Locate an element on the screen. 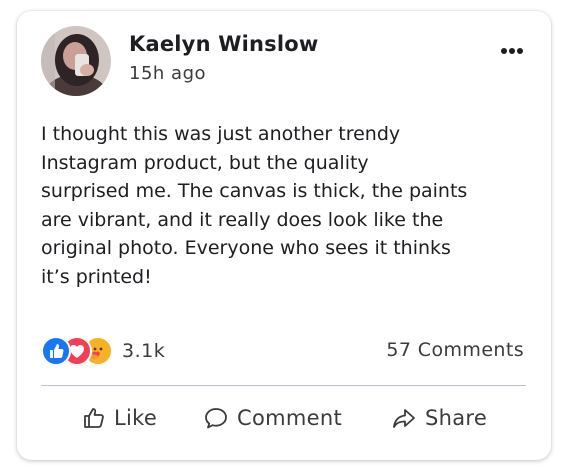 The width and height of the screenshot is (567, 472). action-bar: Like Comment Share is located at coordinates (283, 418).